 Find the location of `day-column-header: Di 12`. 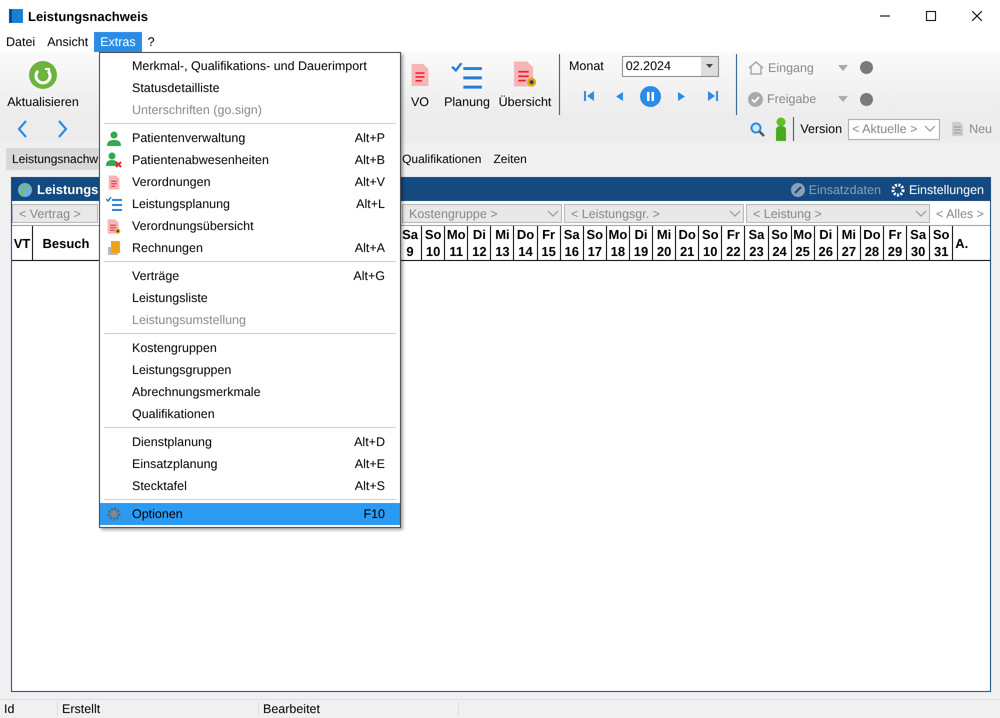

day-column-header: Di 12 is located at coordinates (480, 243).